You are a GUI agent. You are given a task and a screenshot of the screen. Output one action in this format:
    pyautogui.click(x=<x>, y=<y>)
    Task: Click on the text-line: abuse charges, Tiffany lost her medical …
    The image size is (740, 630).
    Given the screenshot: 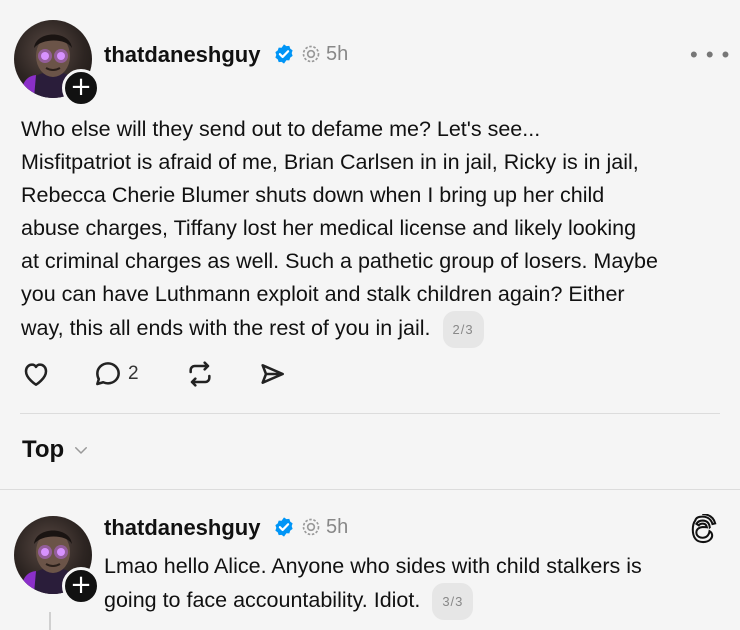 What is the action you would take?
    pyautogui.click(x=329, y=228)
    